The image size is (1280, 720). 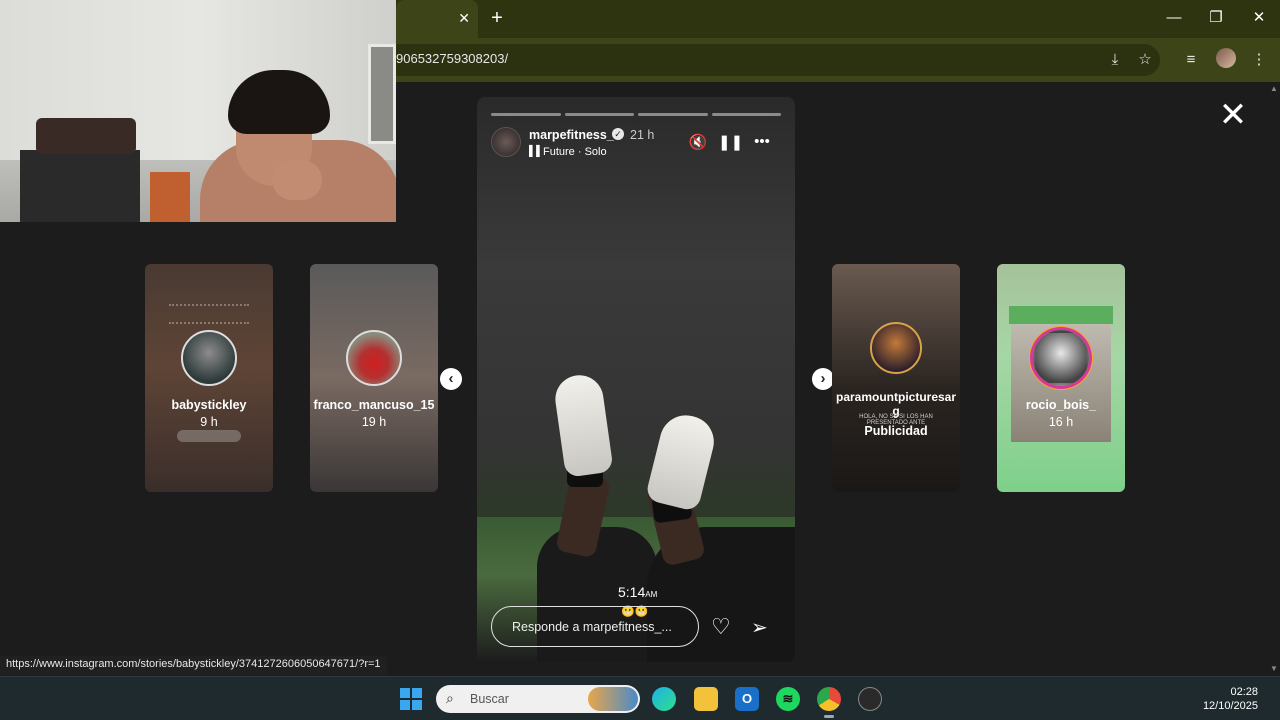 What do you see at coordinates (209, 436) in the screenshot?
I see `story-sticker` at bounding box center [209, 436].